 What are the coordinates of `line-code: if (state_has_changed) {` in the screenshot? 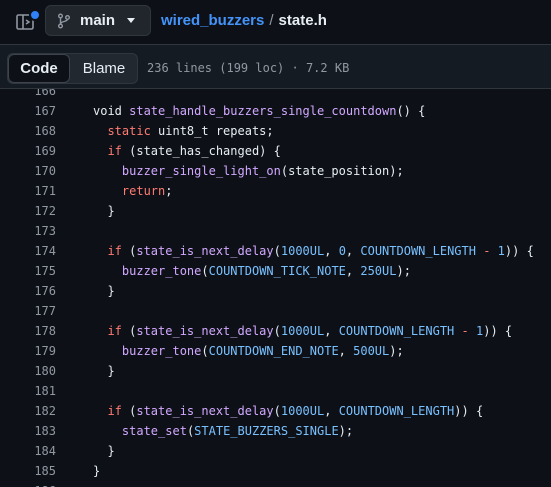 It's located at (187, 151).